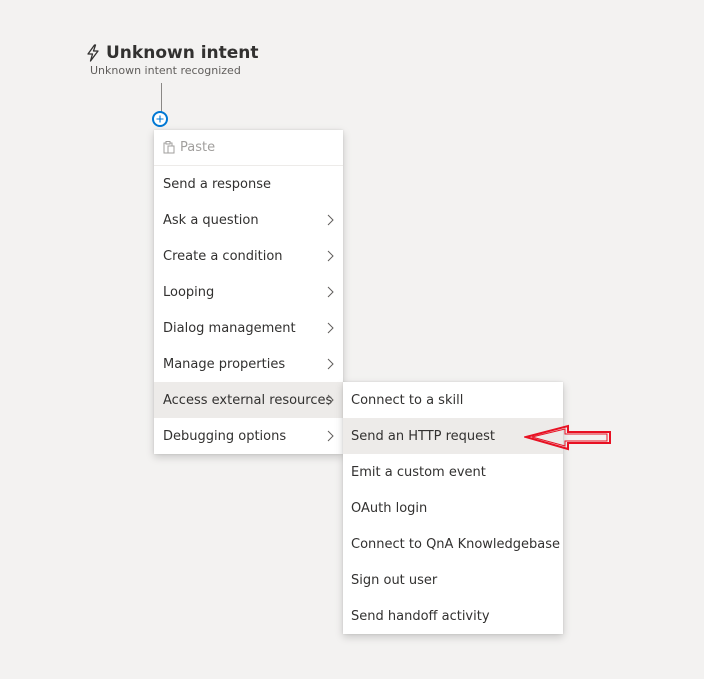 This screenshot has height=679, width=704. What do you see at coordinates (453, 580) in the screenshot?
I see `submenu-item-sign-out-user: Sign out user` at bounding box center [453, 580].